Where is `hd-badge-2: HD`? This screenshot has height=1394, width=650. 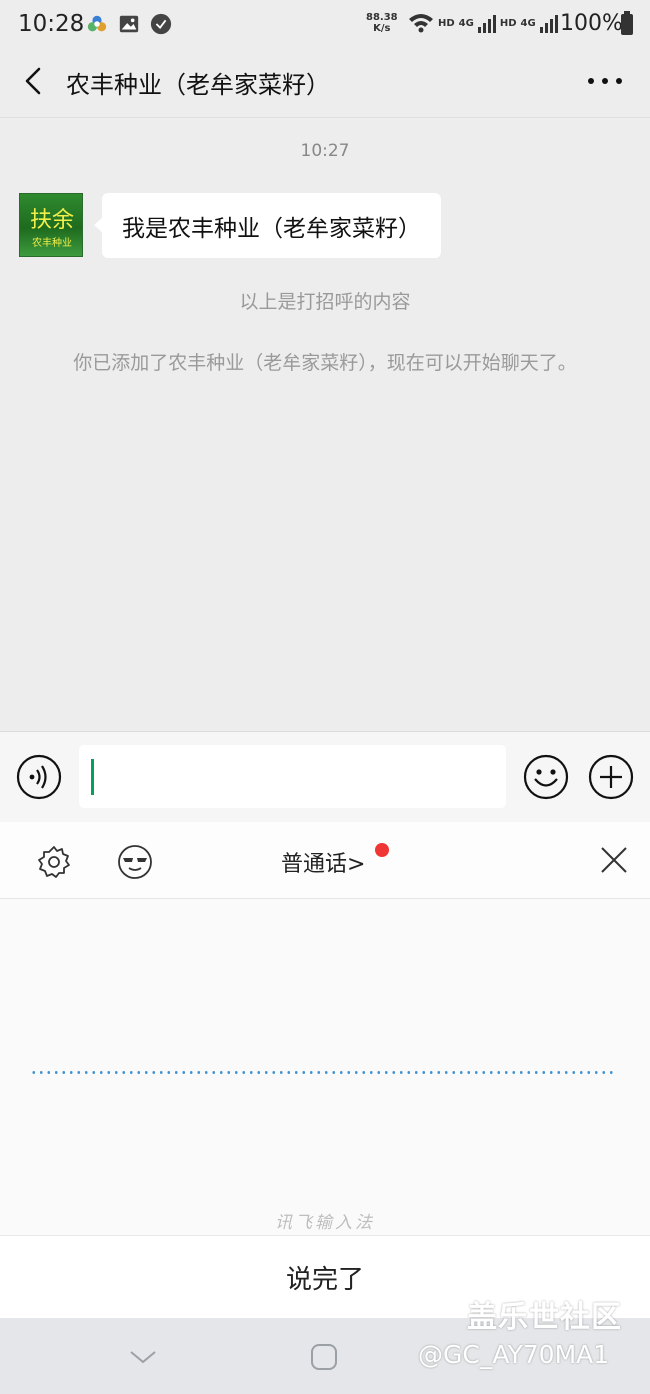 hd-badge-2: HD is located at coordinates (508, 23).